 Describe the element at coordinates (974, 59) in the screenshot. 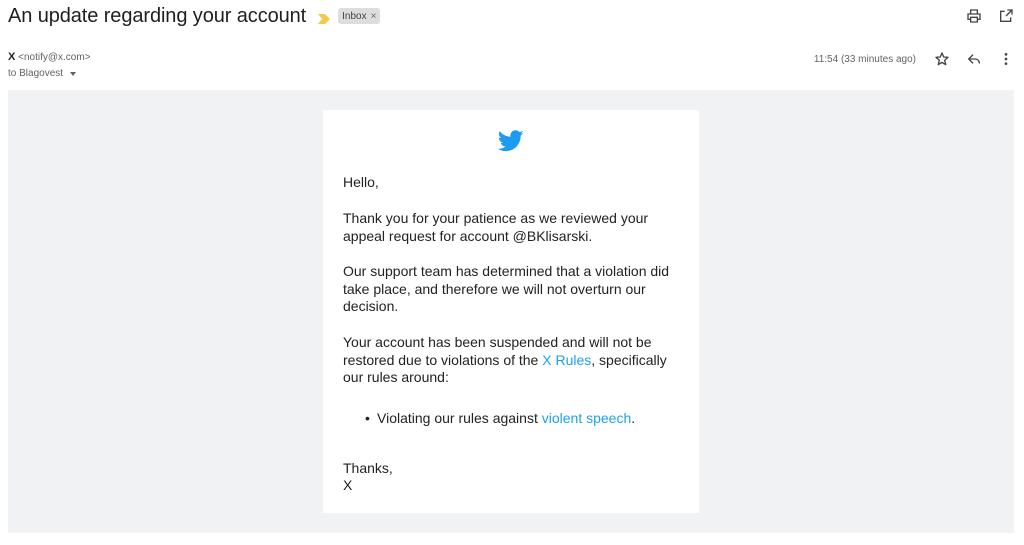

I see `reply-icon` at that location.